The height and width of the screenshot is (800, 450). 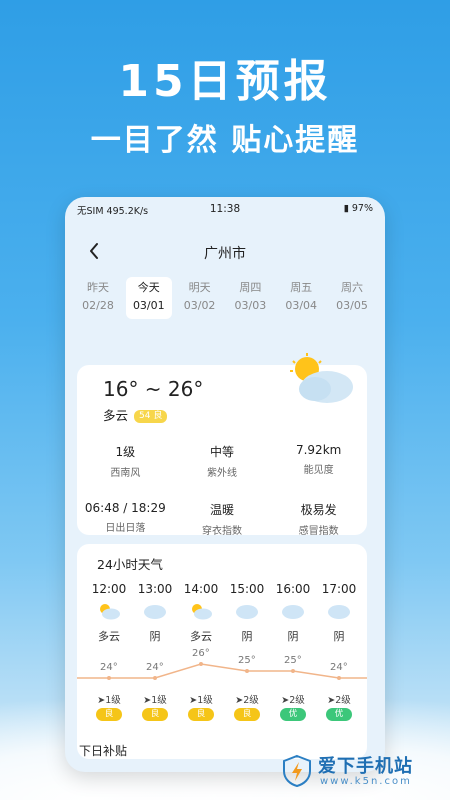 I want to click on day-name: 今天, so click(x=148, y=287).